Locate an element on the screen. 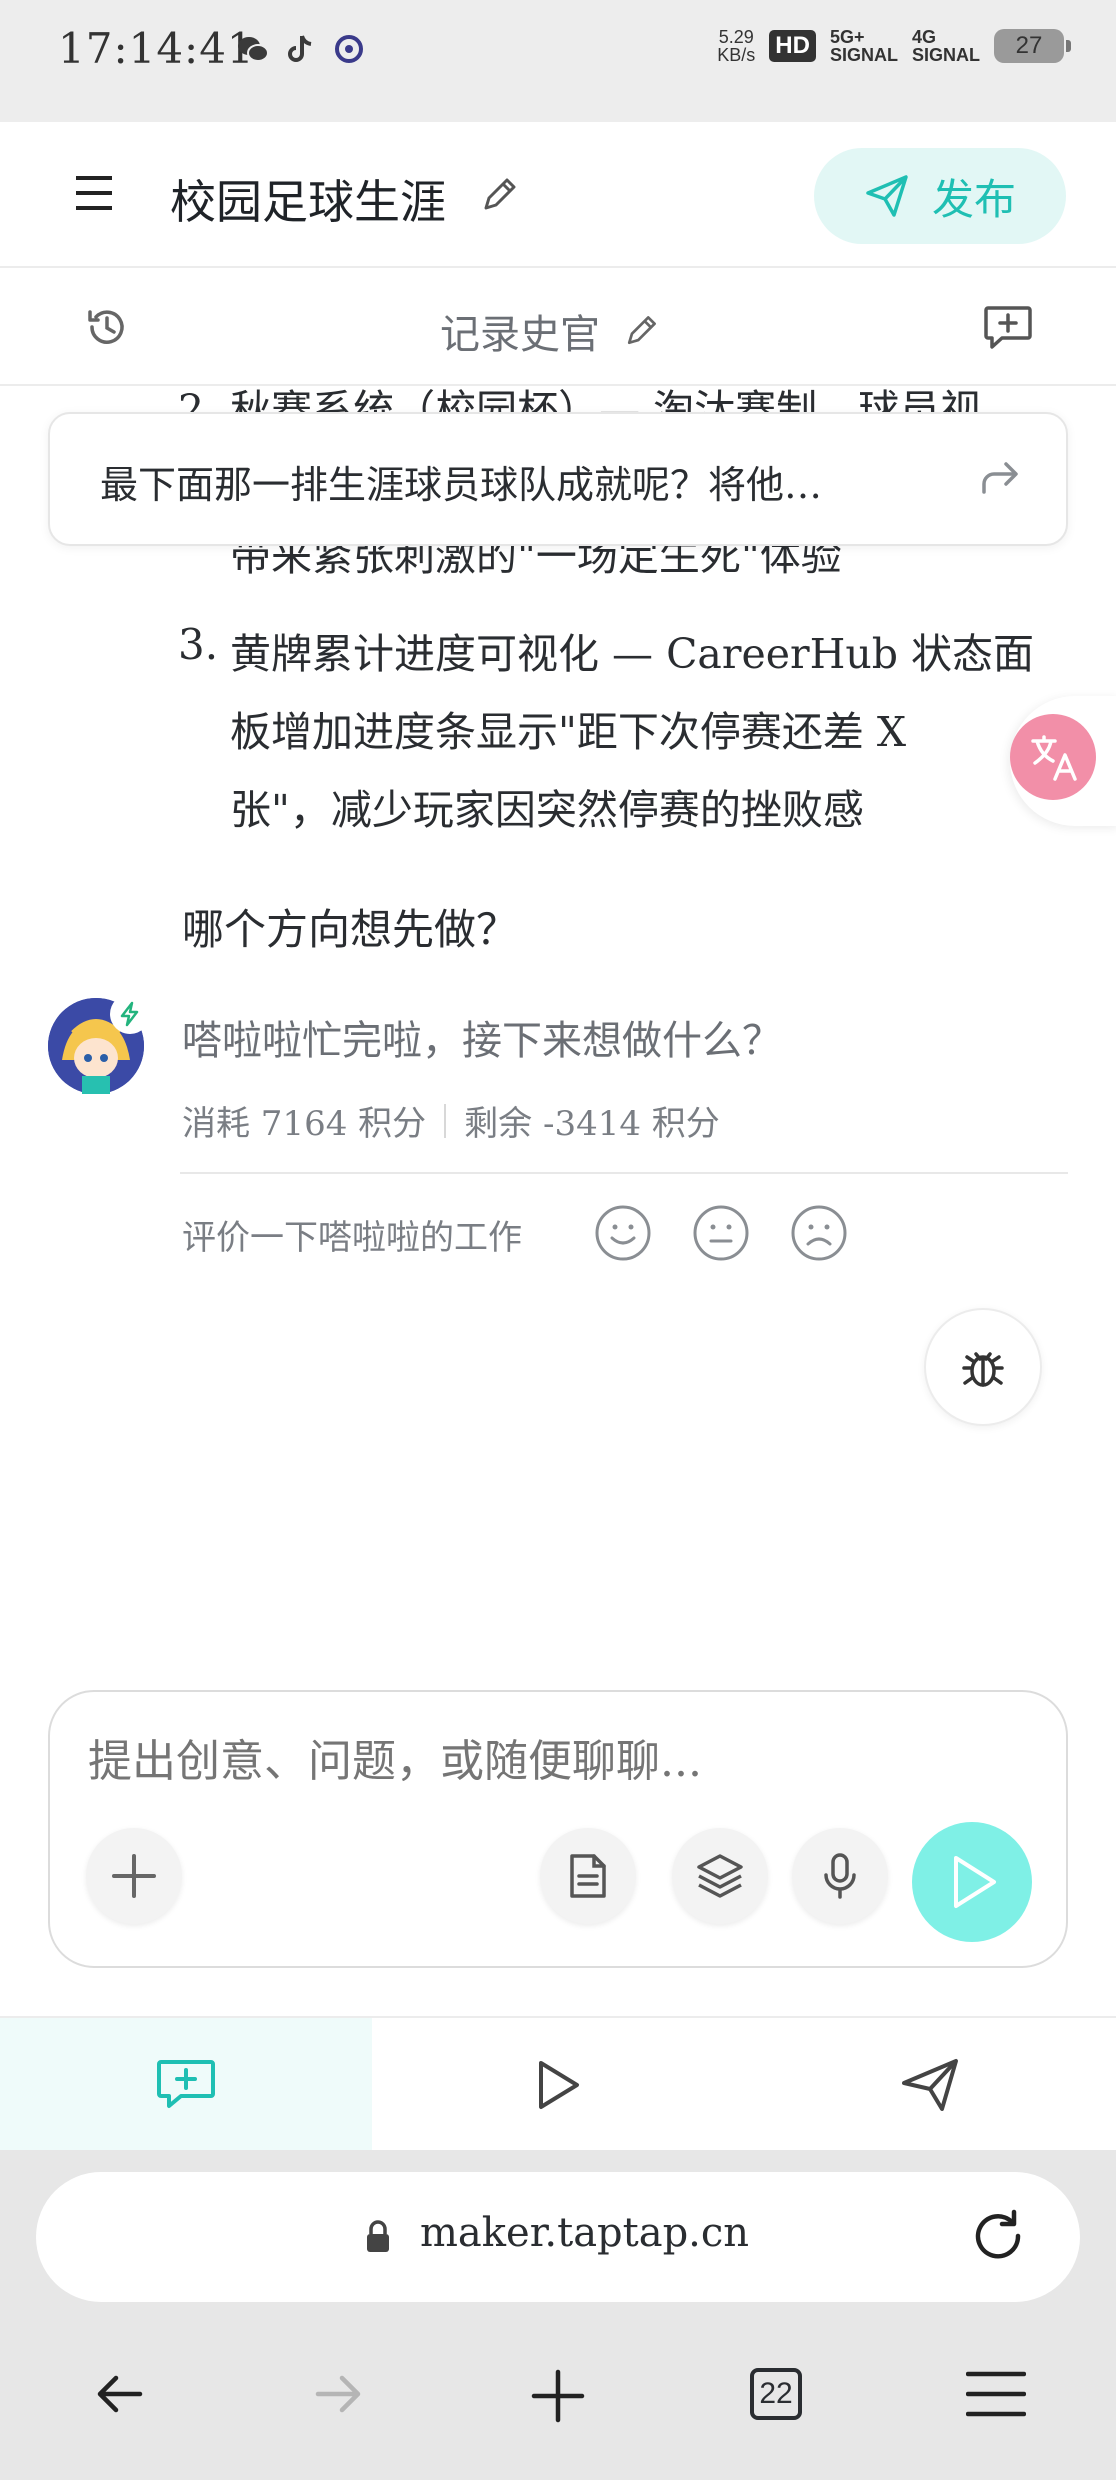  document-button is located at coordinates (588, 1876).